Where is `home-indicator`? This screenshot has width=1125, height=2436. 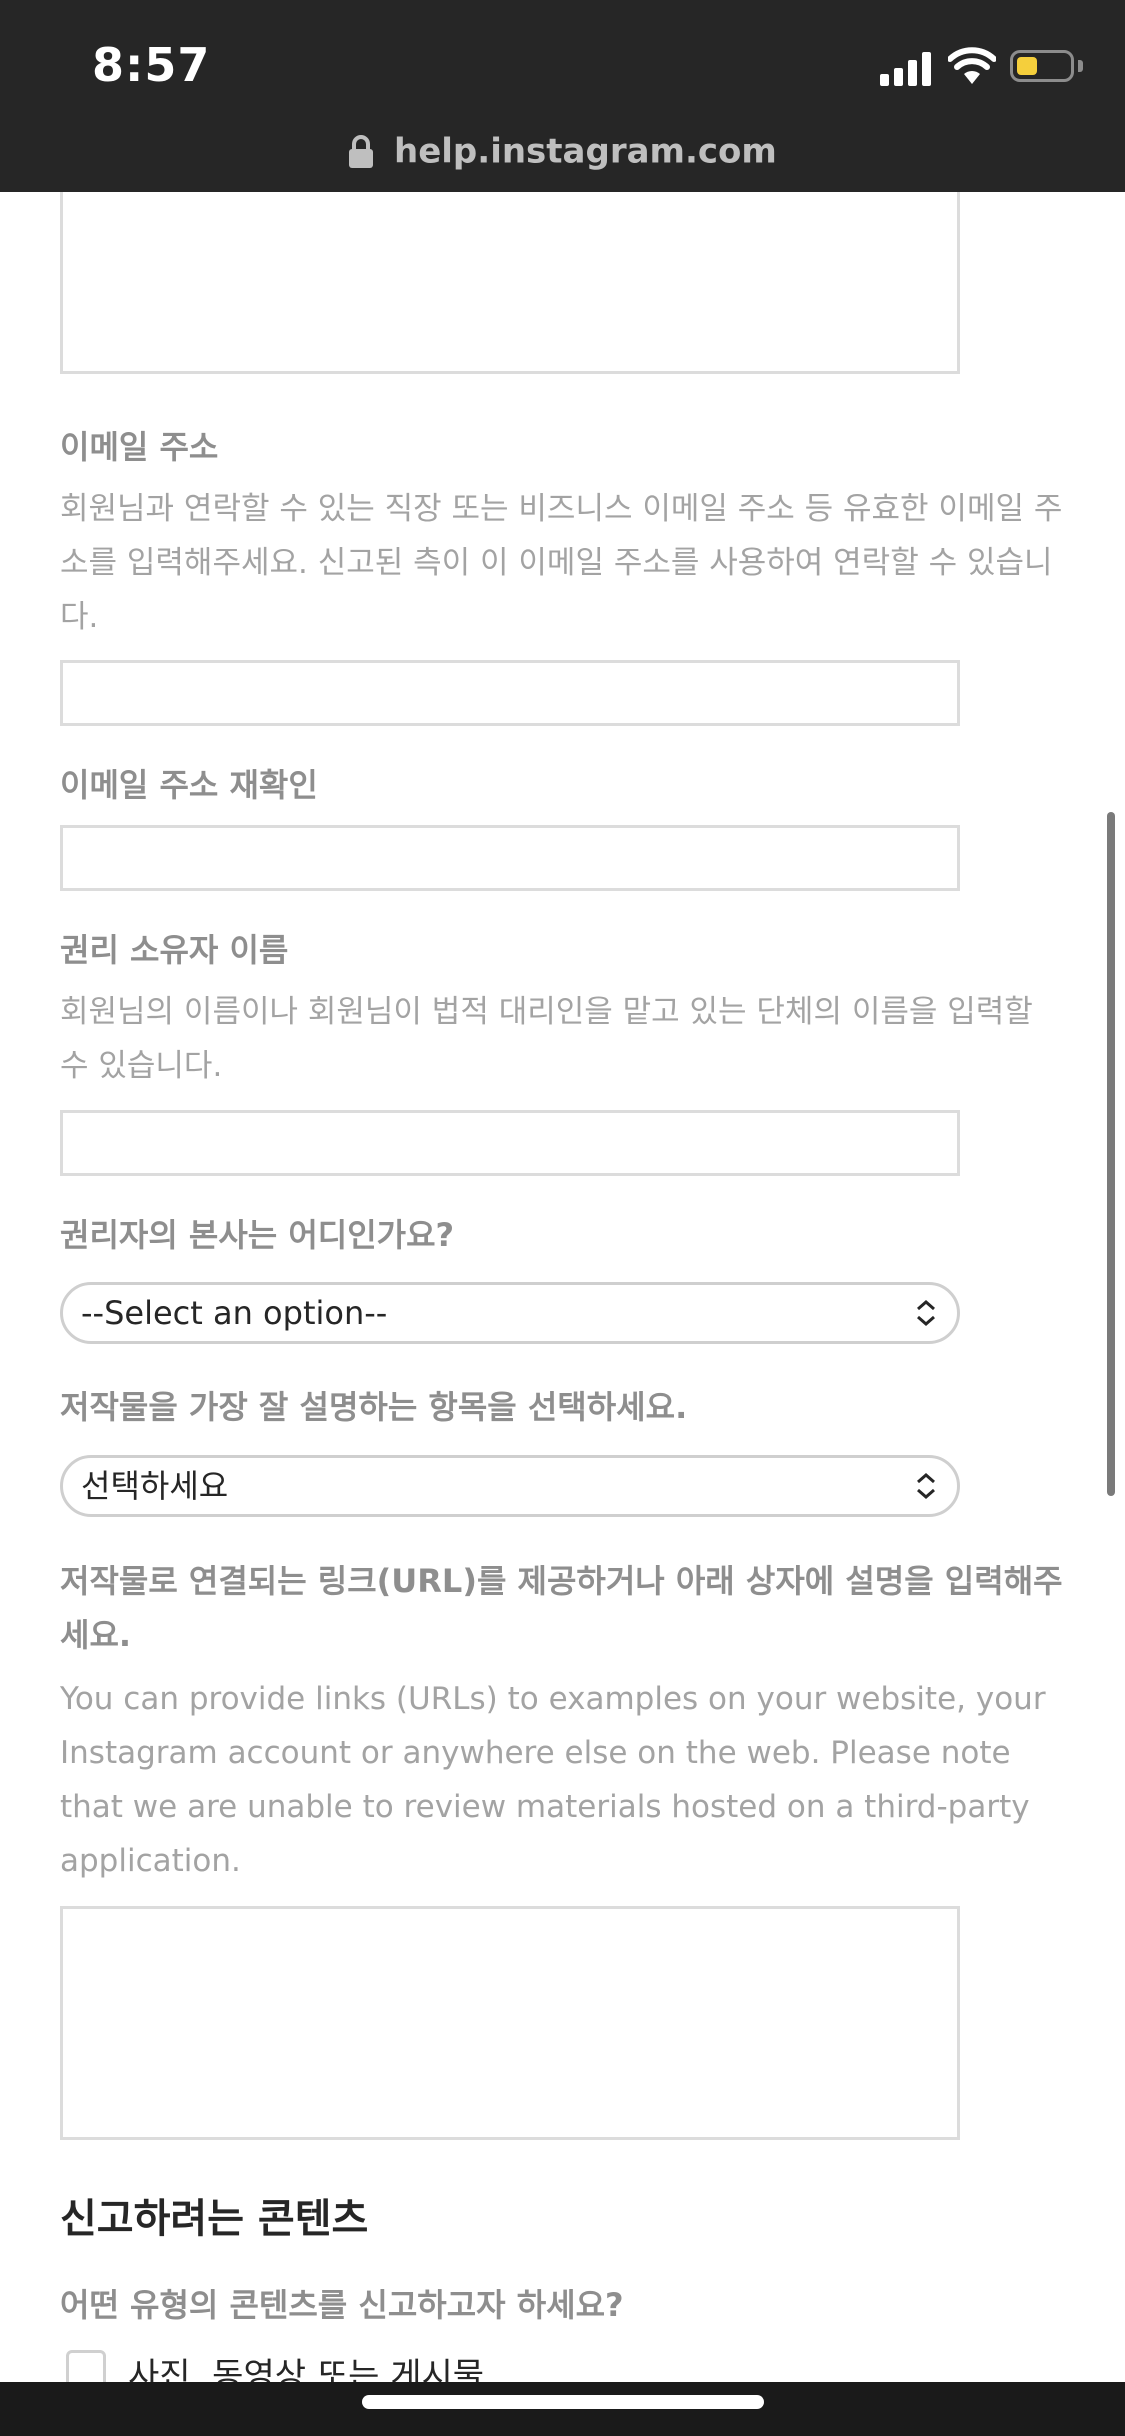
home-indicator is located at coordinates (563, 2402).